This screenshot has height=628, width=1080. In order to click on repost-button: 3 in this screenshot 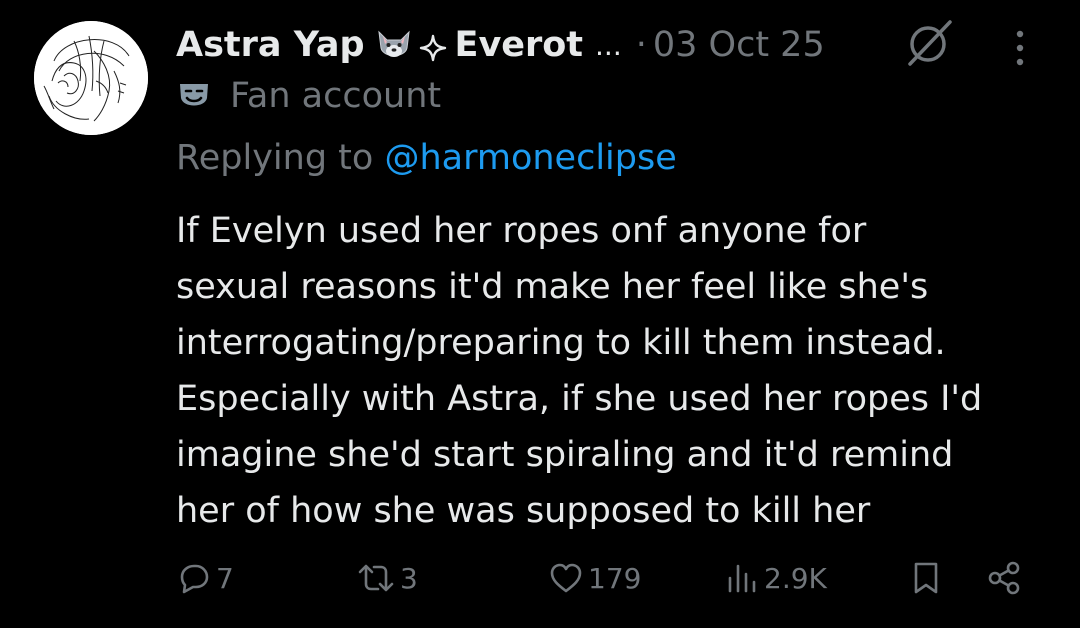, I will do `click(387, 578)`.